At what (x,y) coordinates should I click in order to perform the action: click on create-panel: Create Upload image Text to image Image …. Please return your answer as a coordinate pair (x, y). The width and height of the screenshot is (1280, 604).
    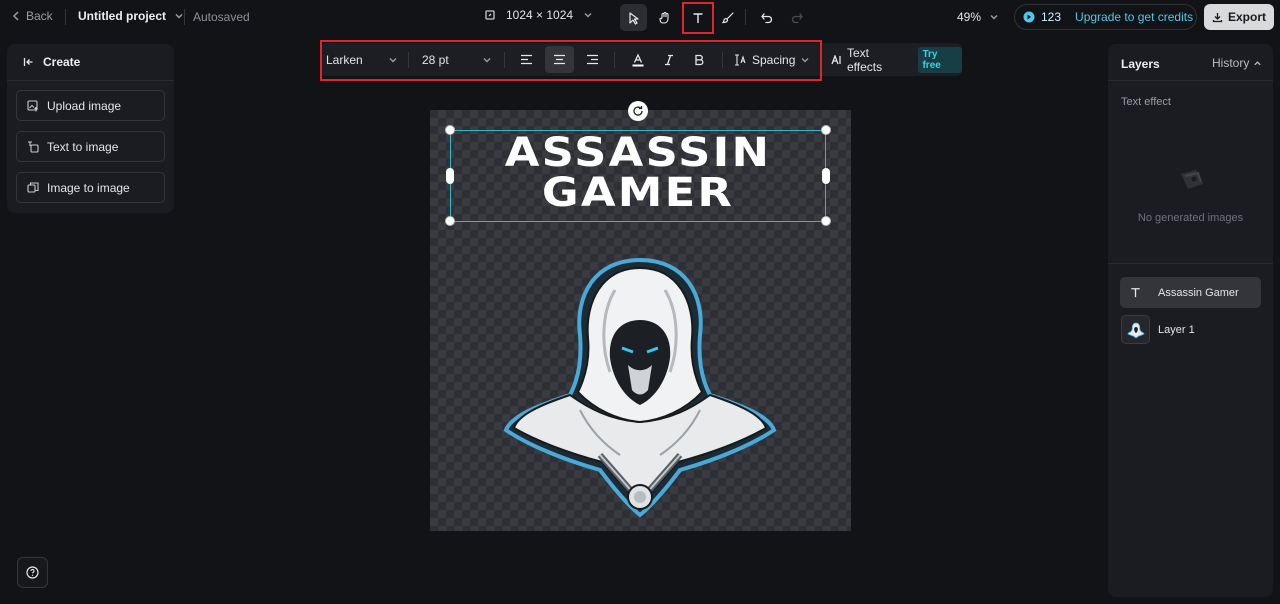
    Looking at the image, I should click on (90, 128).